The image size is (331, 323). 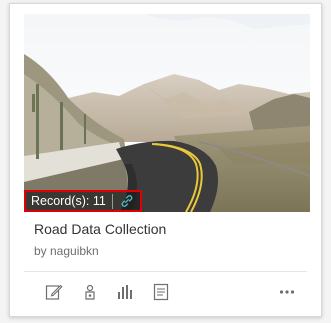 I want to click on card-divider, so click(x=165, y=271).